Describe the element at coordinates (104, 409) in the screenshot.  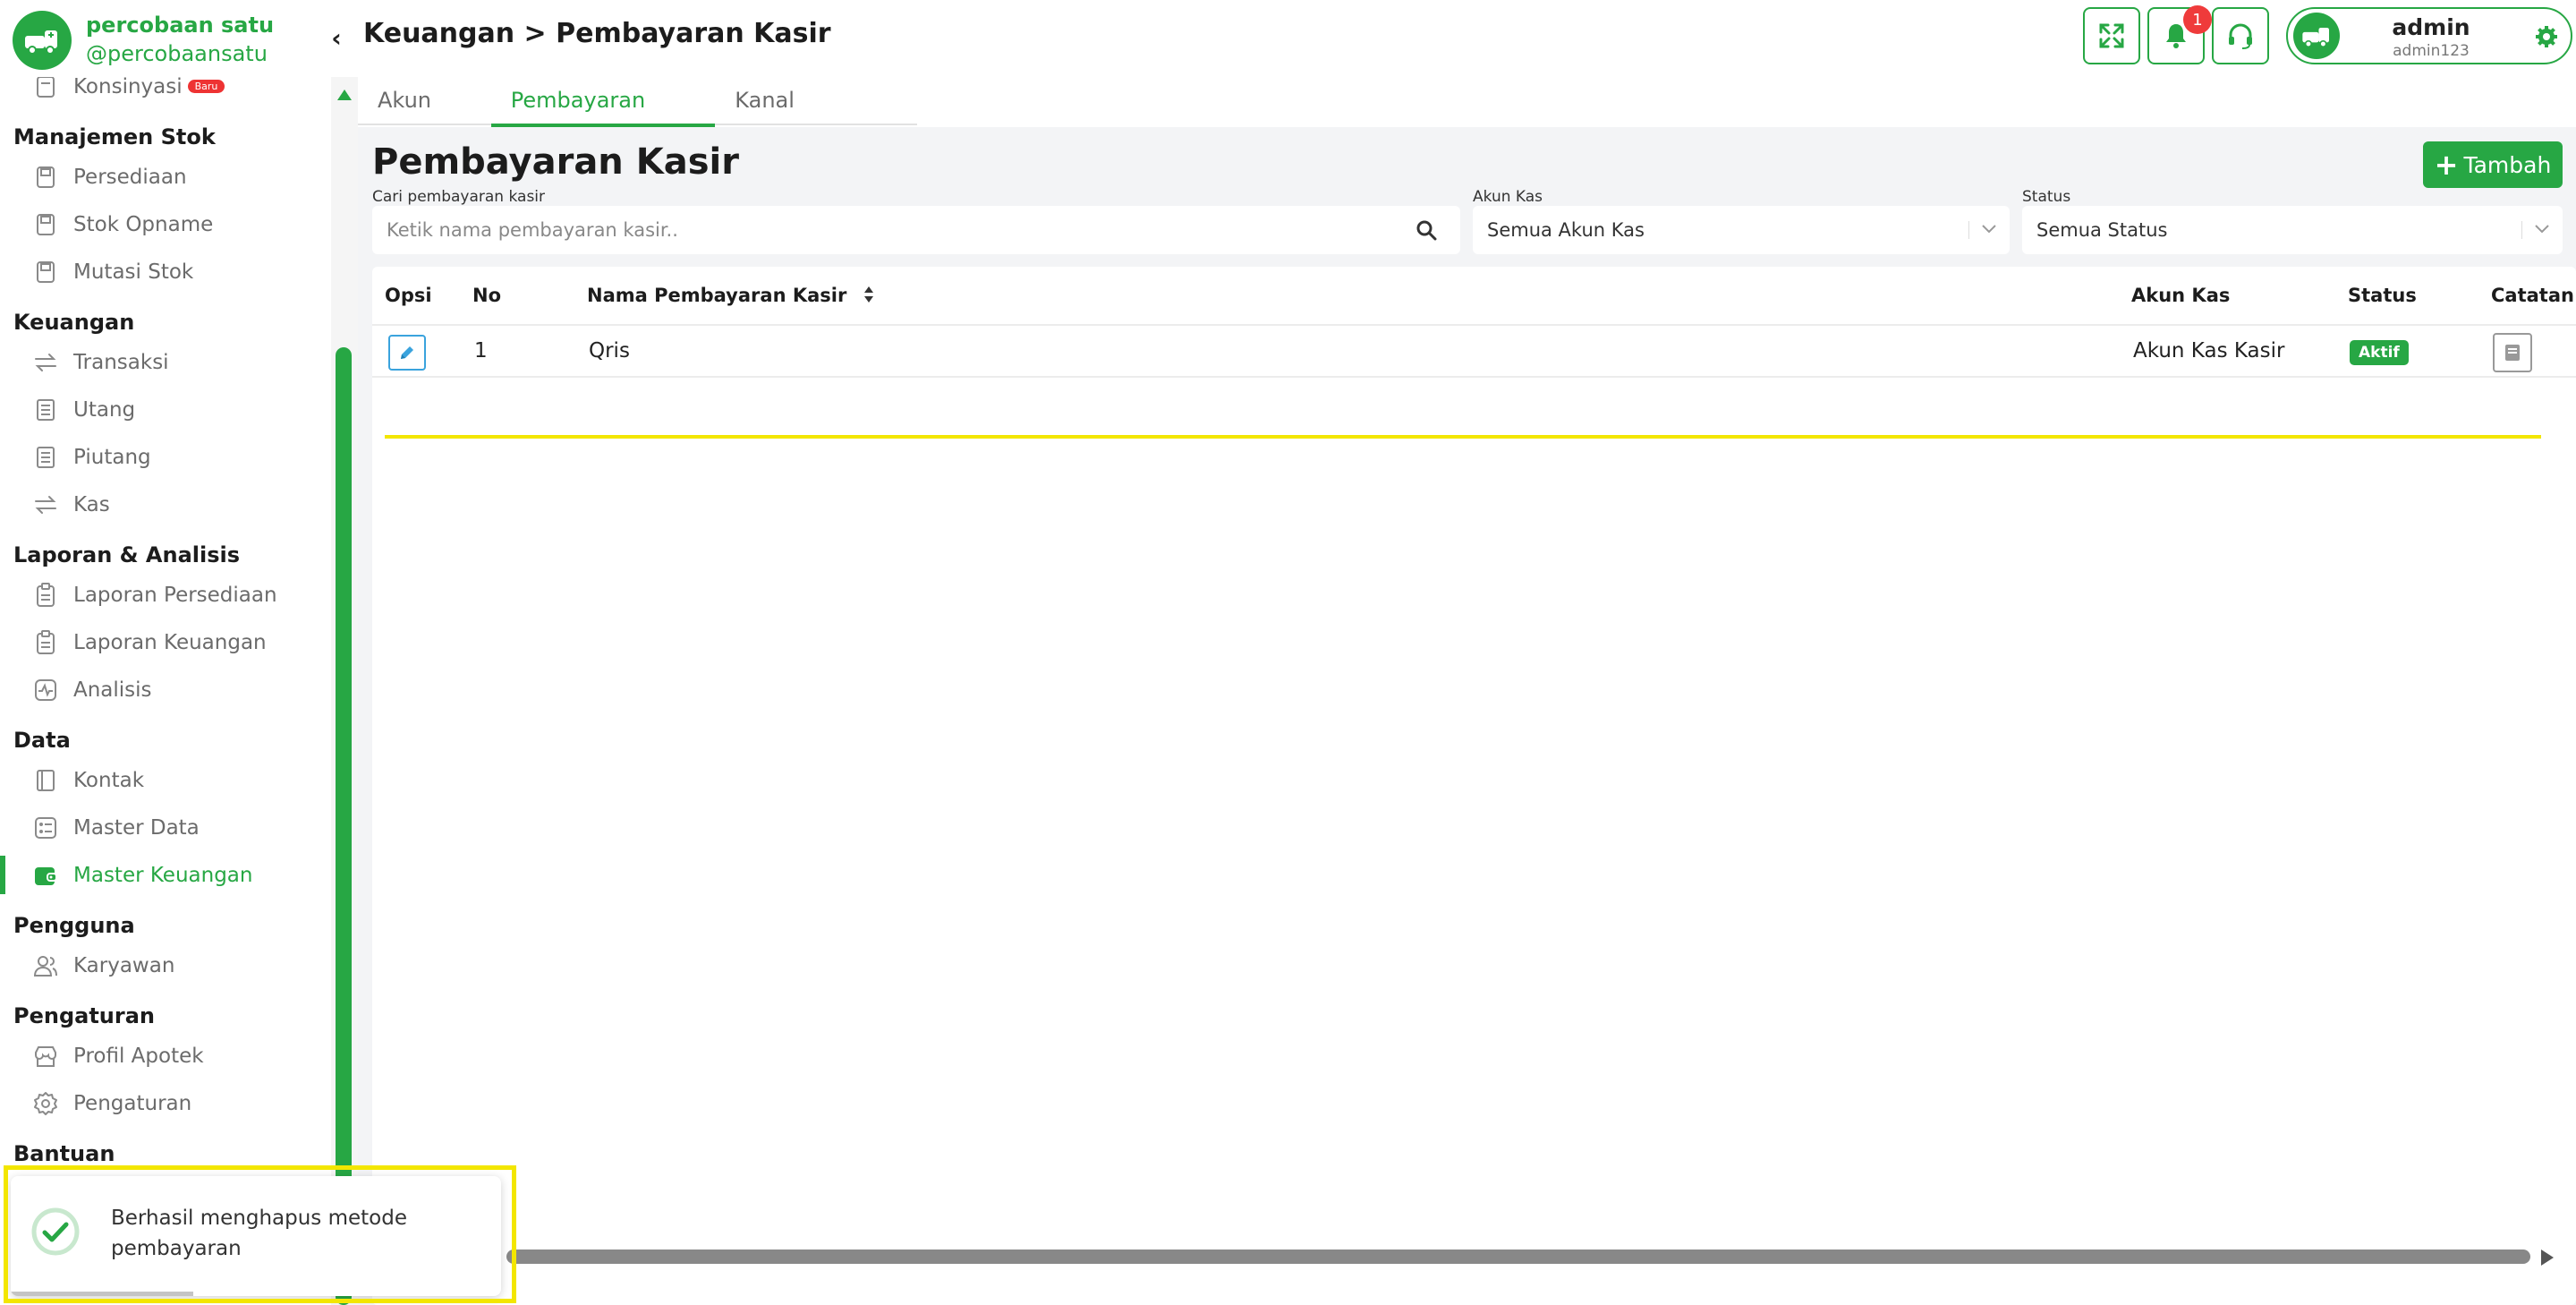
I see `sidebar-item-label: Utang` at that location.